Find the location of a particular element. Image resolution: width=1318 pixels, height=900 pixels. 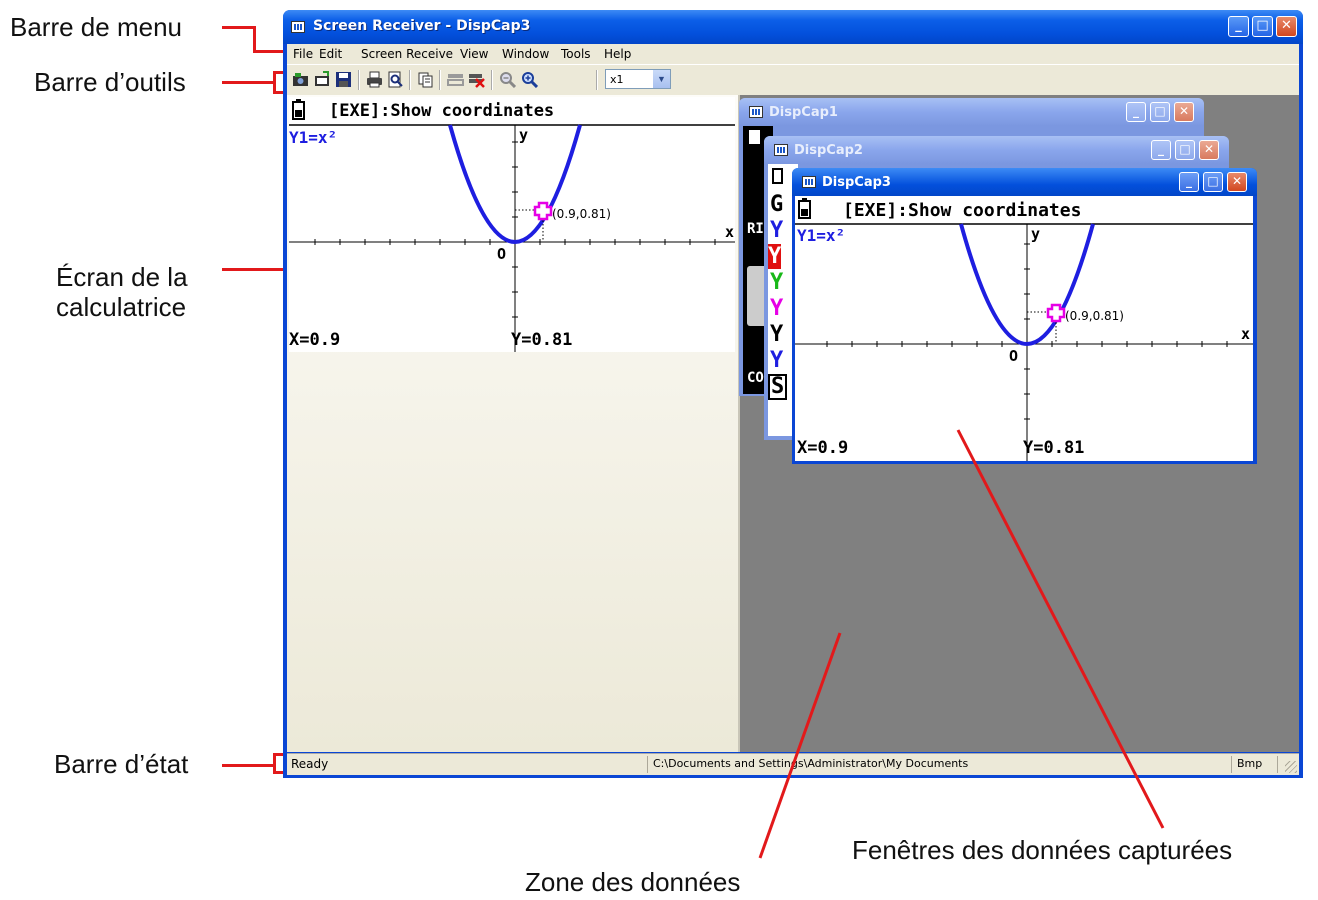

receive-icon is located at coordinates (455, 79).